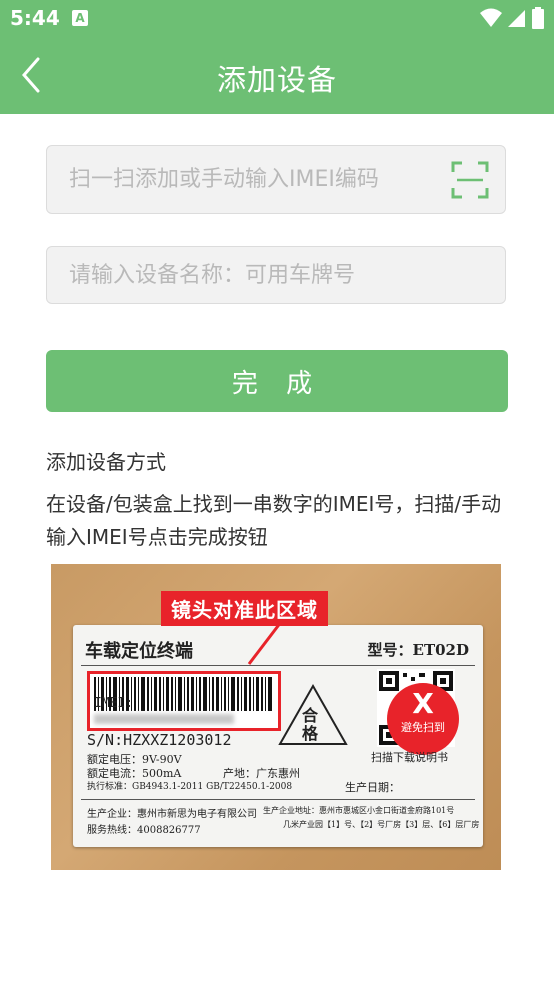  Describe the element at coordinates (35, 18) in the screenshot. I see `status-time: 5:44` at that location.